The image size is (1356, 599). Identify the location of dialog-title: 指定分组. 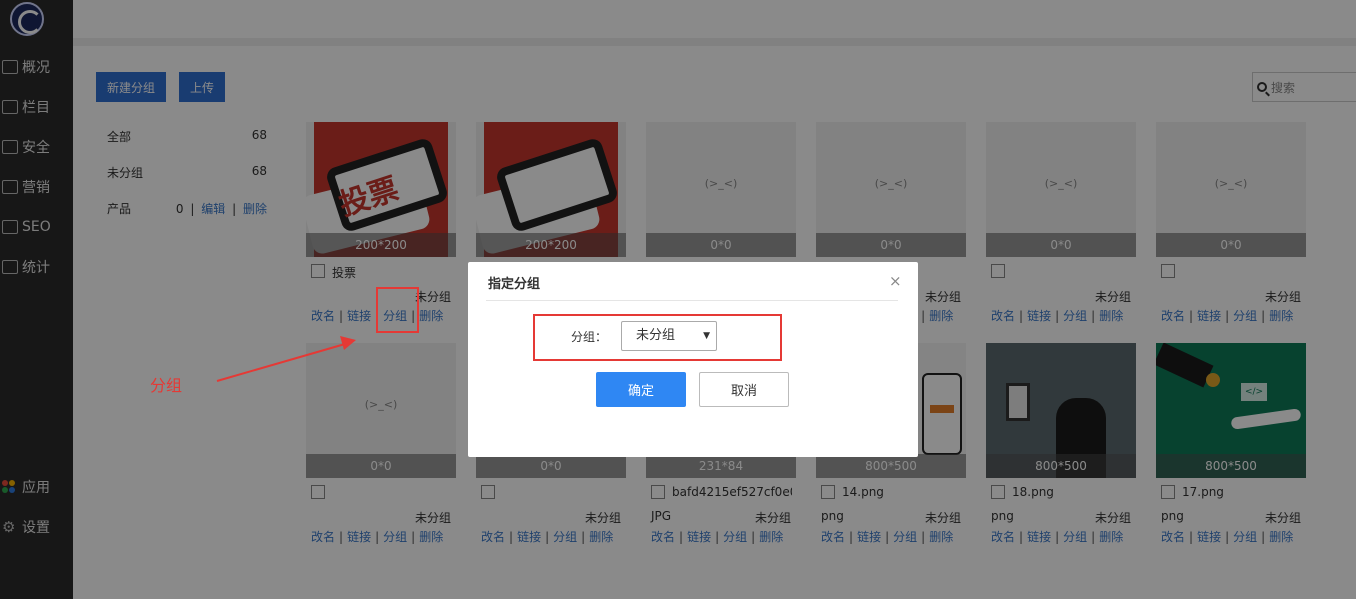
(514, 284).